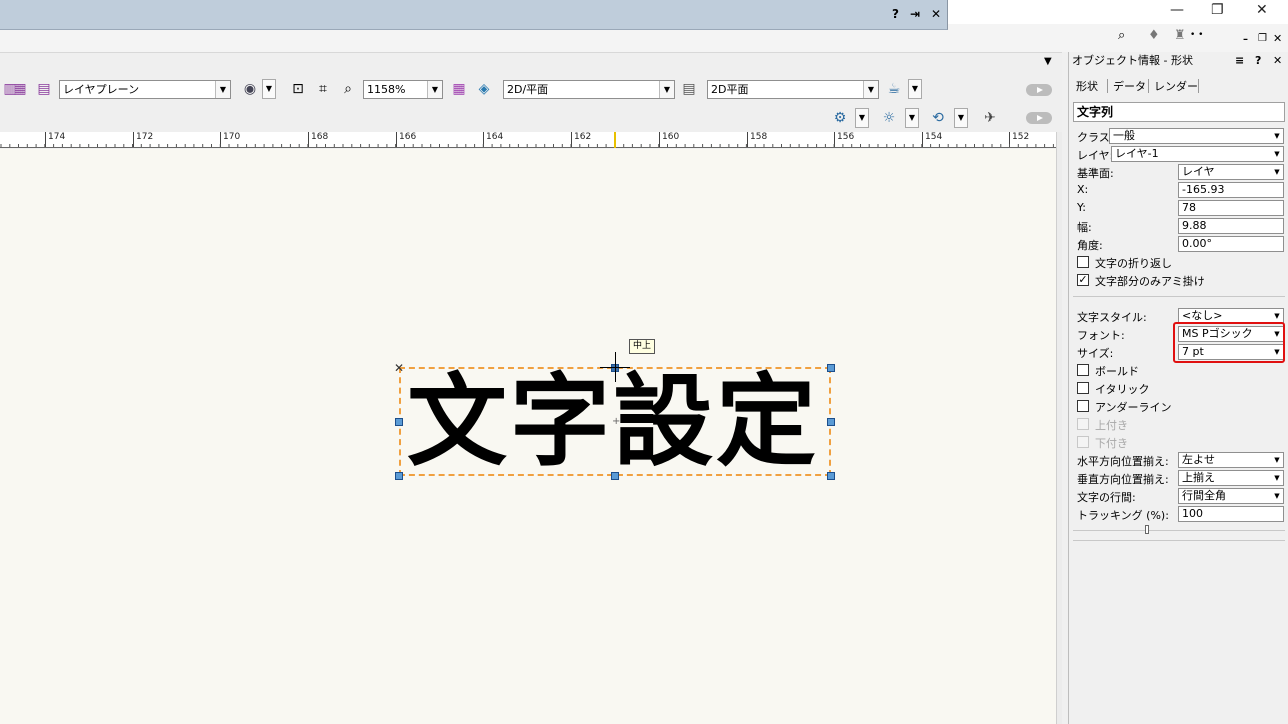 The height and width of the screenshot is (724, 1288). I want to click on y-input: 78, so click(1231, 208).